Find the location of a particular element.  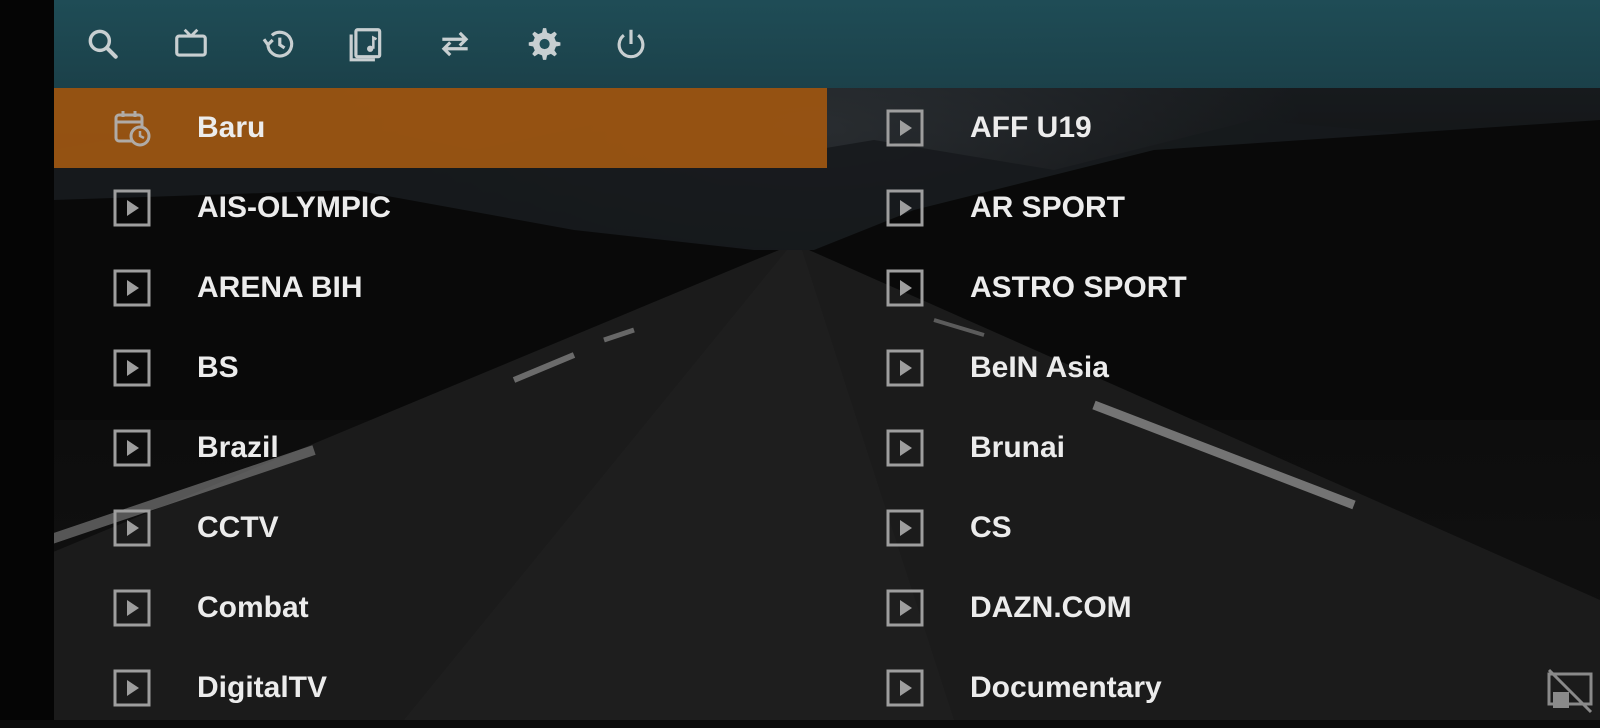

category-label: DAZN.COM is located at coordinates (1051, 607).